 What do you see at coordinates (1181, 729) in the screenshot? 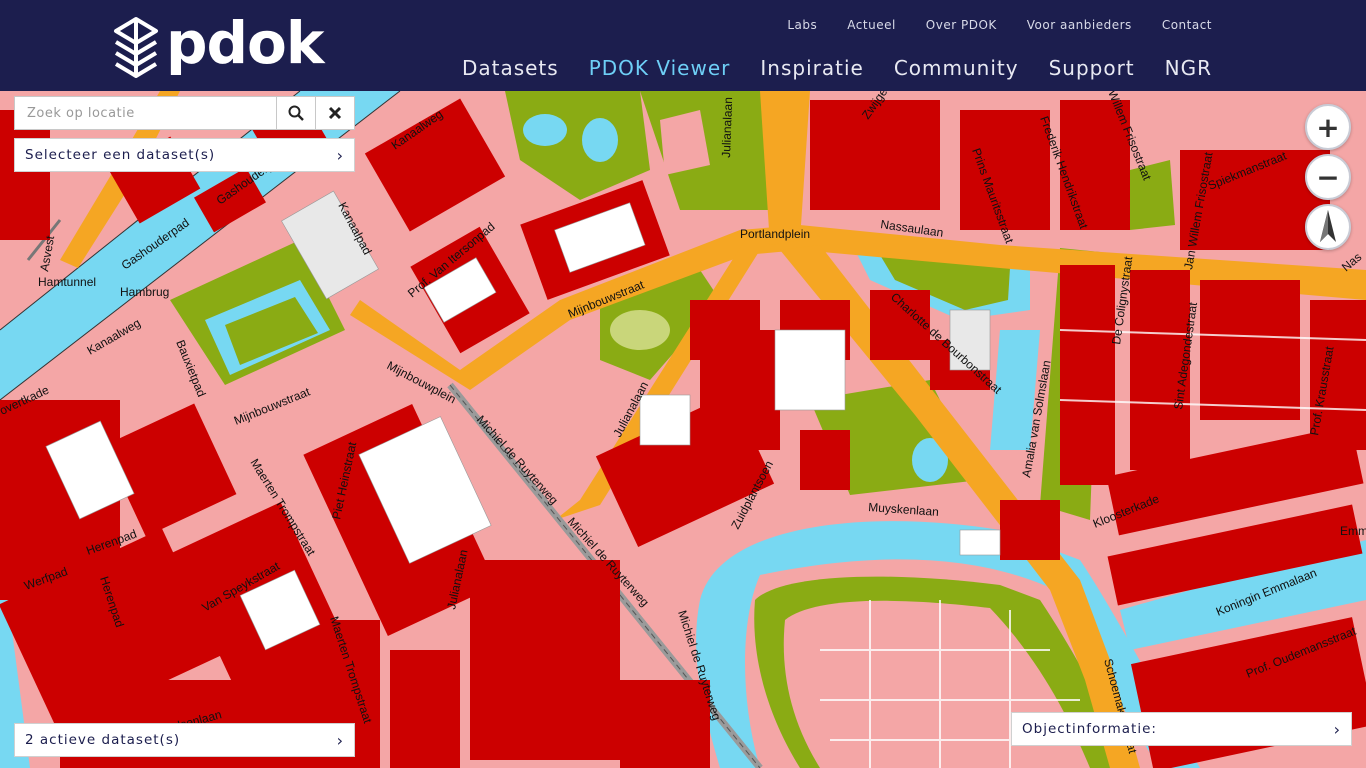
I see `object-info-button: Objectinformatie: ›` at bounding box center [1181, 729].